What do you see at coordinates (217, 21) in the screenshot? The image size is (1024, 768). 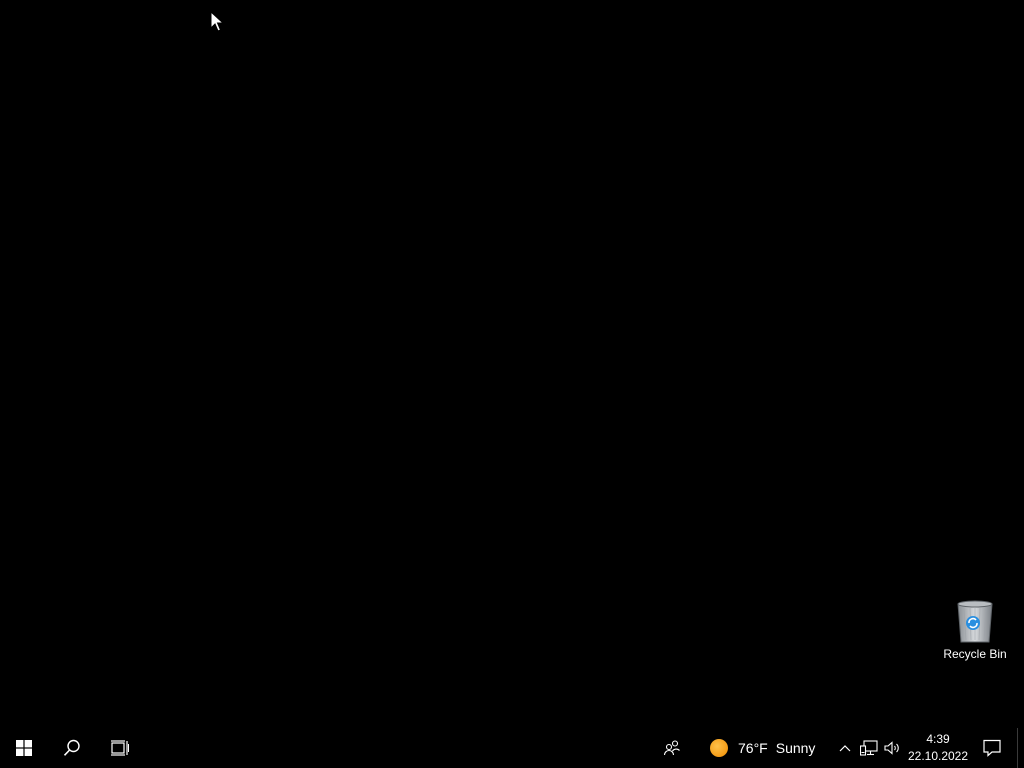 I see `mouse-cursor-icon` at bounding box center [217, 21].